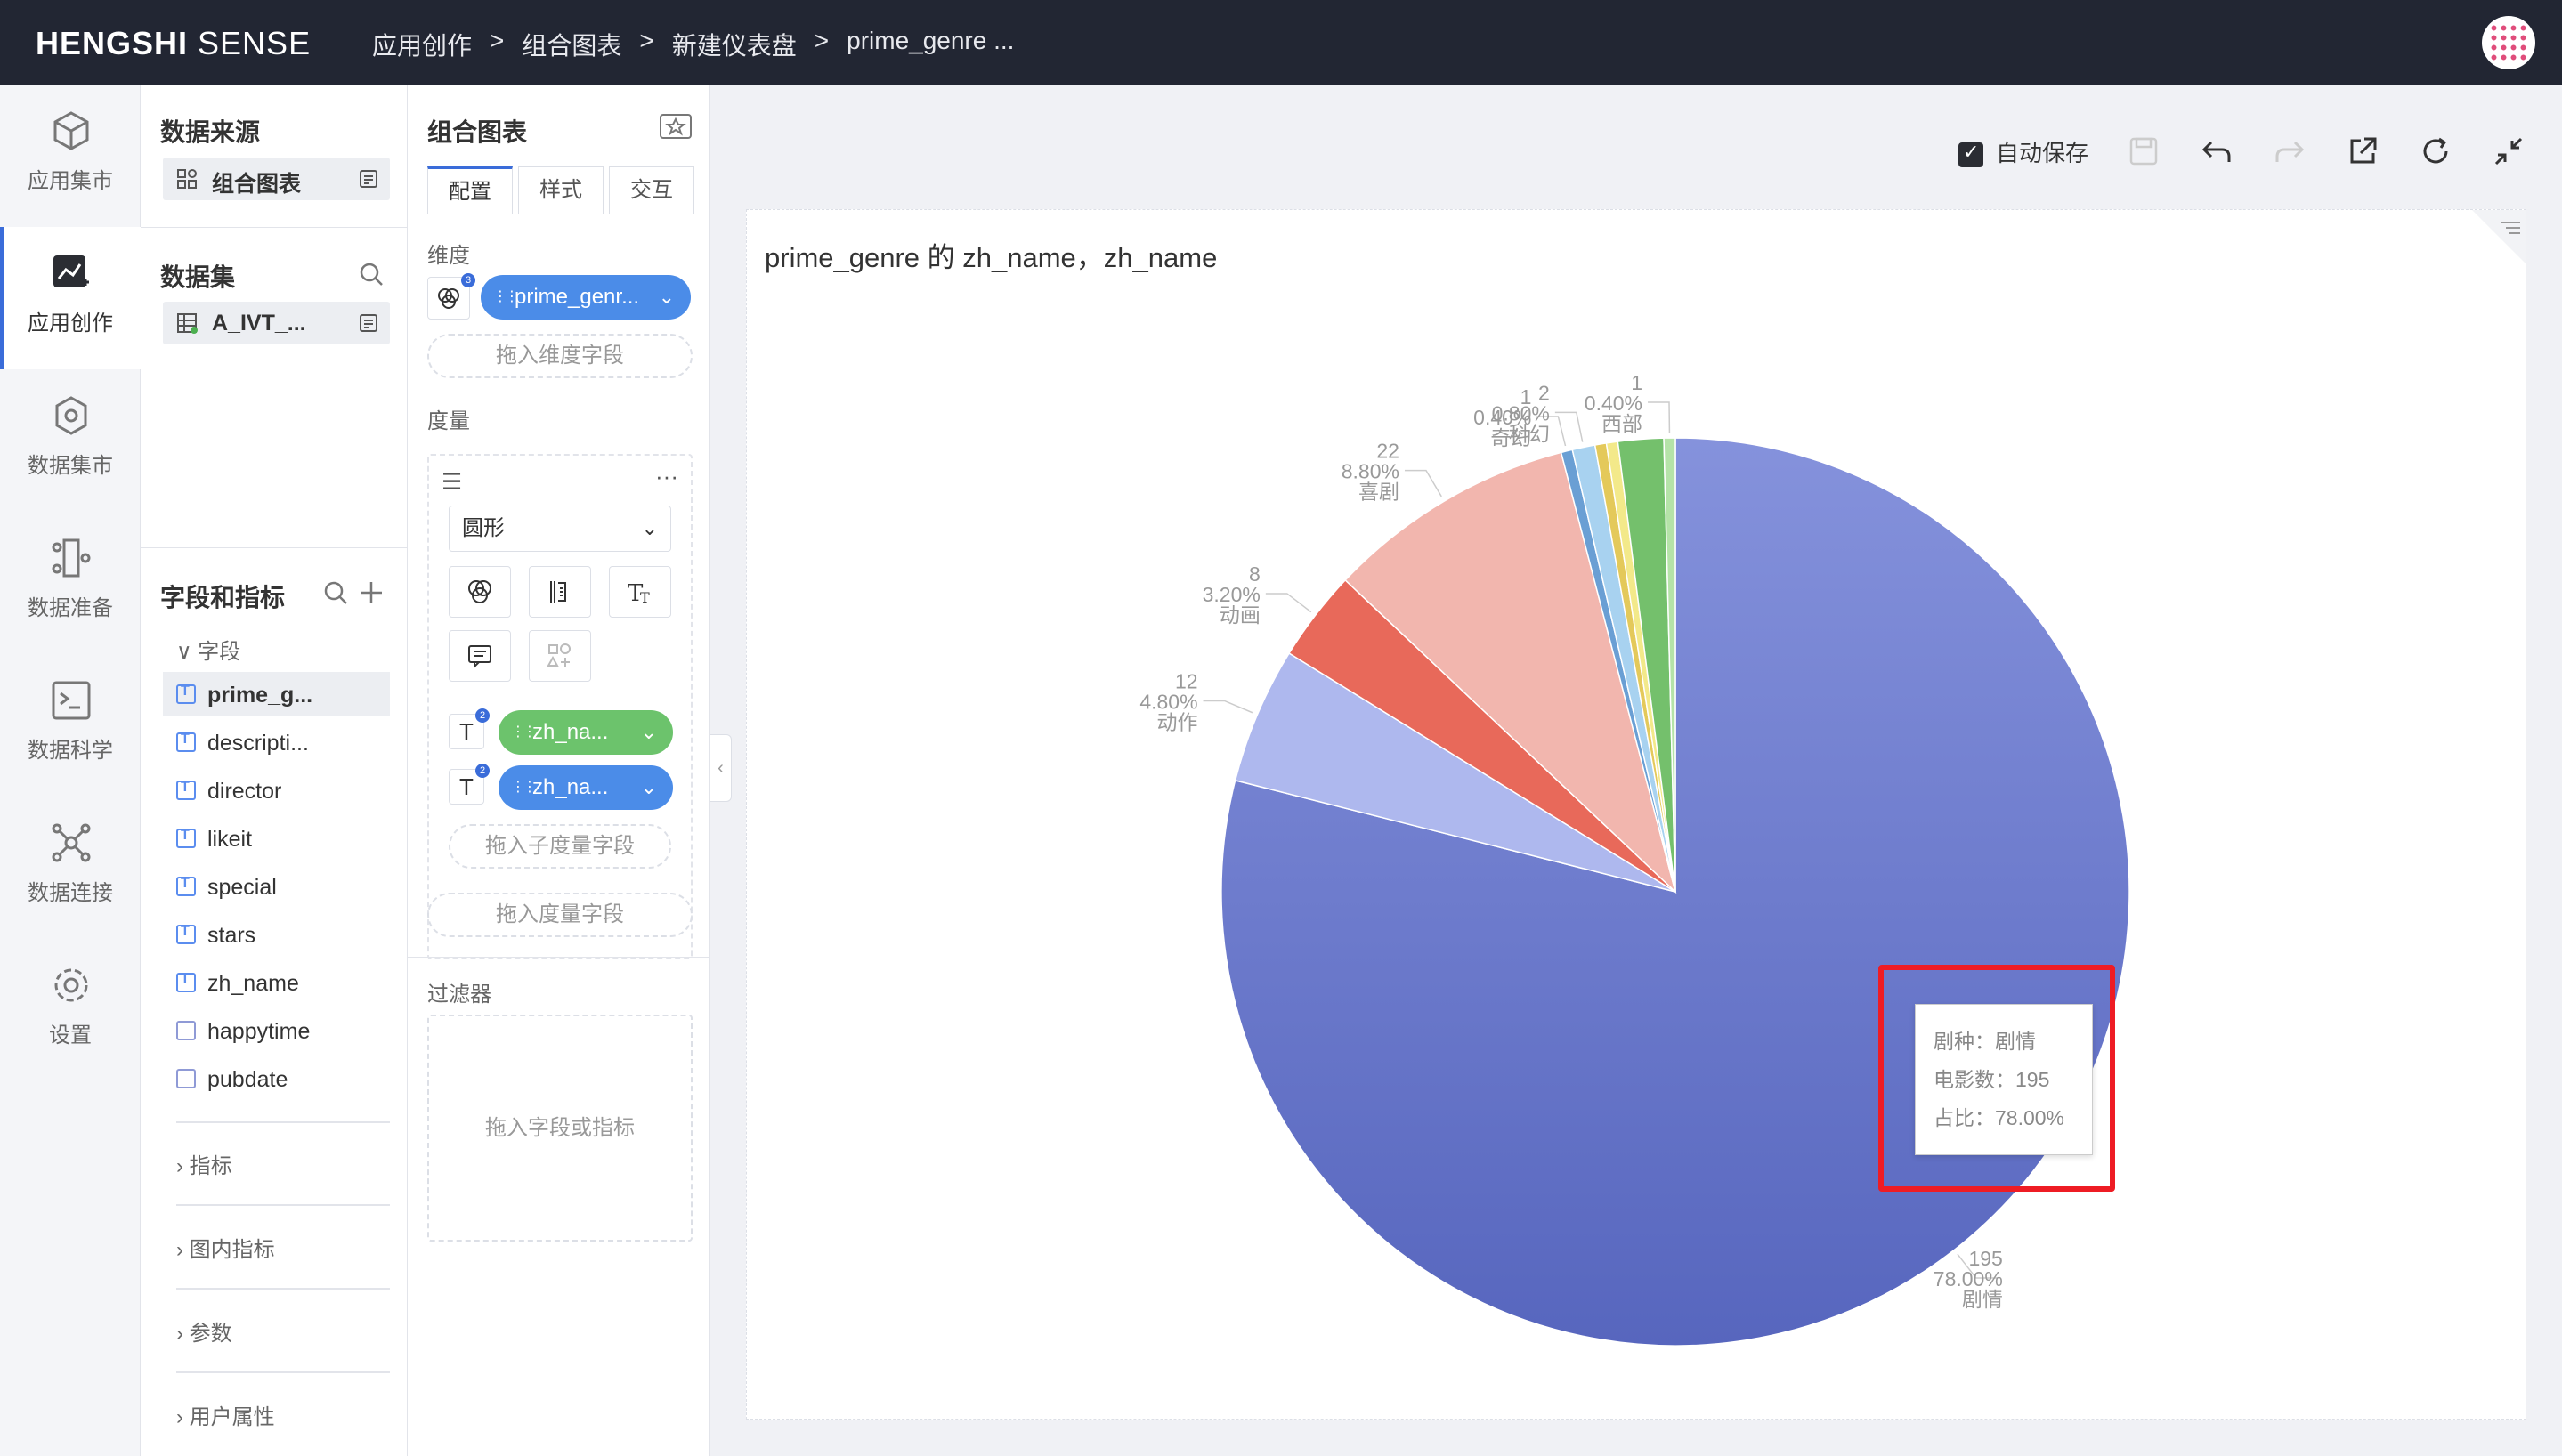 The width and height of the screenshot is (2562, 1456). I want to click on chevron-right-icon: ›, so click(179, 1417).